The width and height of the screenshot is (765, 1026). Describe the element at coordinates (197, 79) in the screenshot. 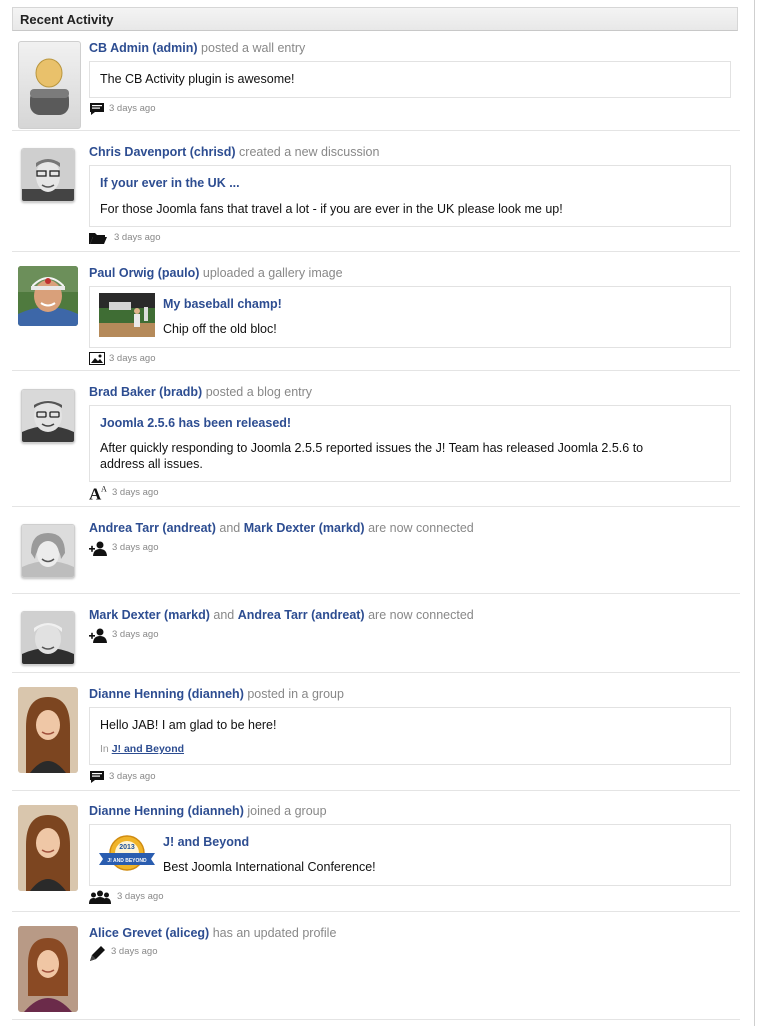

I see `content-text: The CB Activity plugin is awesome!` at that location.